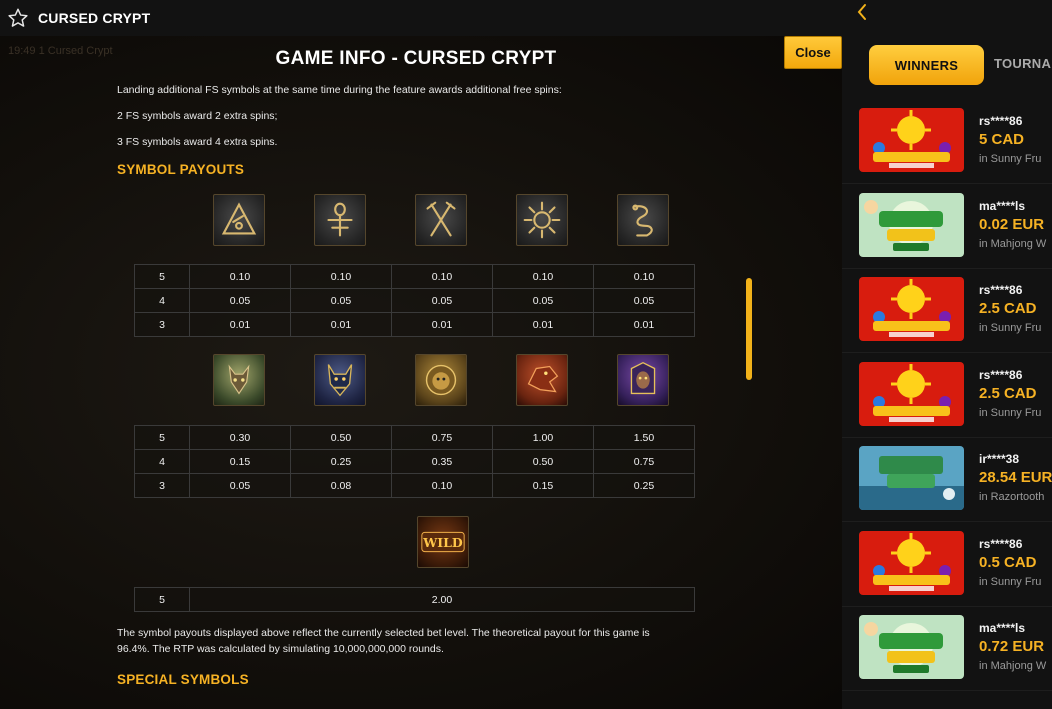 Image resolution: width=1052 pixels, height=709 pixels. I want to click on sun-glyph-icon, so click(542, 220).